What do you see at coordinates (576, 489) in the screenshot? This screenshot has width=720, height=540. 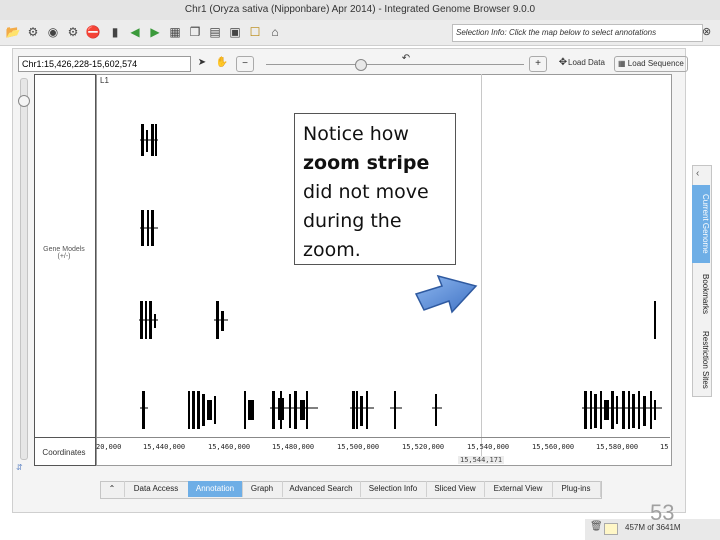 I see `tab-plug-ins: Plug-ins` at bounding box center [576, 489].